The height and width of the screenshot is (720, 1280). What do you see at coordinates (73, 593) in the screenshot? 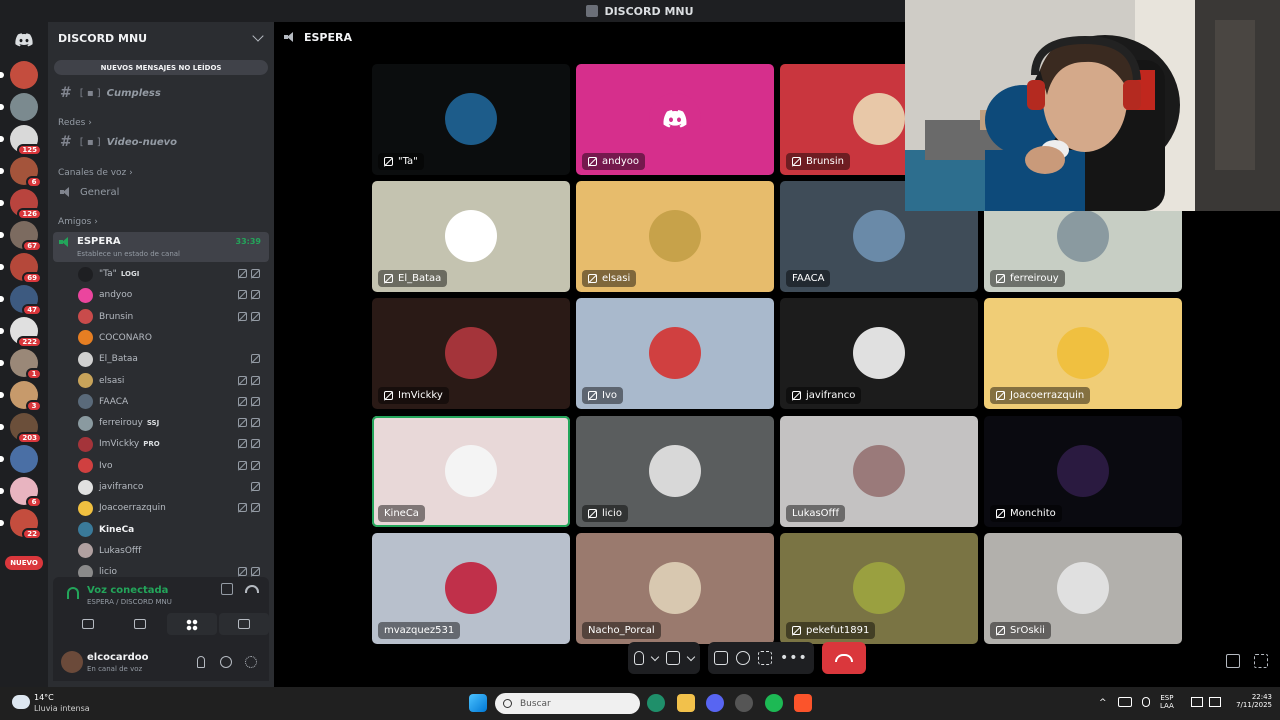
I see `signal-icon` at bounding box center [73, 593].